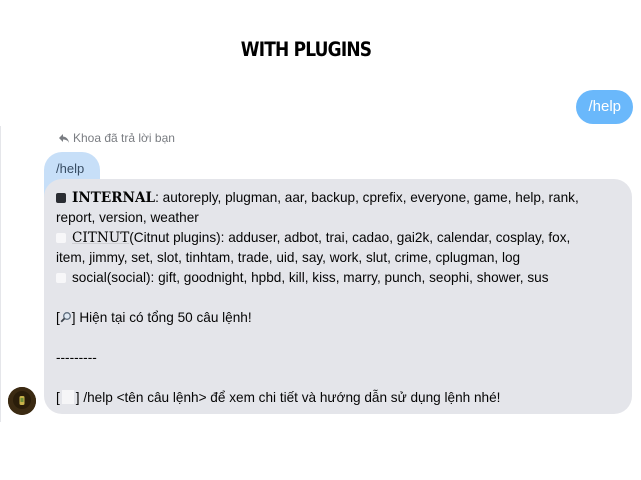  Describe the element at coordinates (58, 397) in the screenshot. I see `help-bracket: [` at that location.